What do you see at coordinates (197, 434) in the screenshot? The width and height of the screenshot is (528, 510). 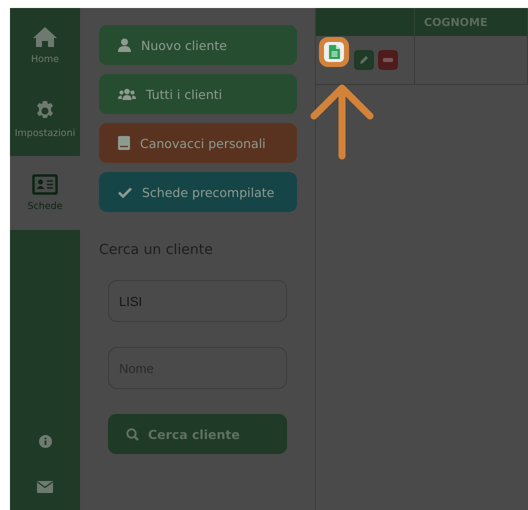 I see `search-button: Cerca cliente` at bounding box center [197, 434].